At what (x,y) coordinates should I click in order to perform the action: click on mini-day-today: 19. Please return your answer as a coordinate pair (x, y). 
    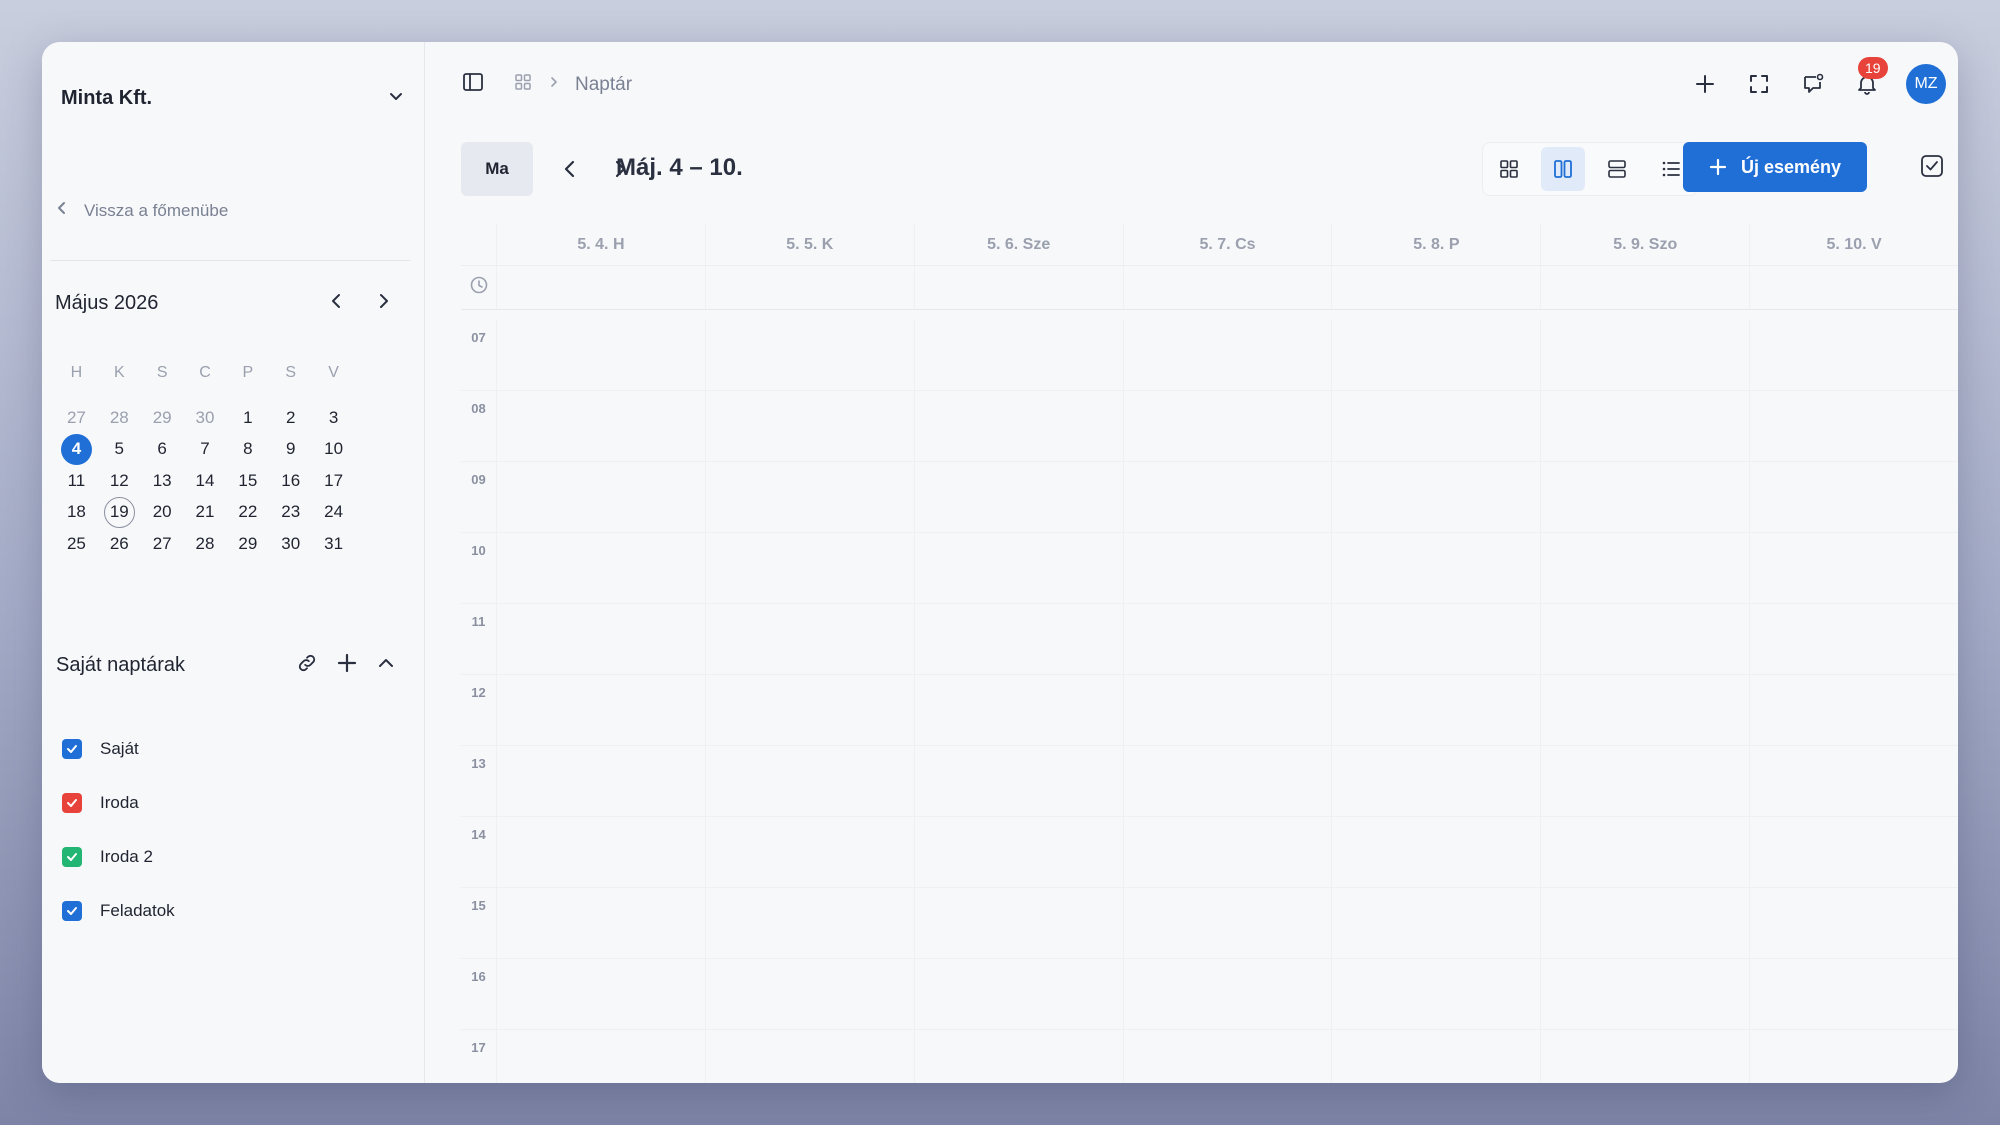
    Looking at the image, I should click on (119, 512).